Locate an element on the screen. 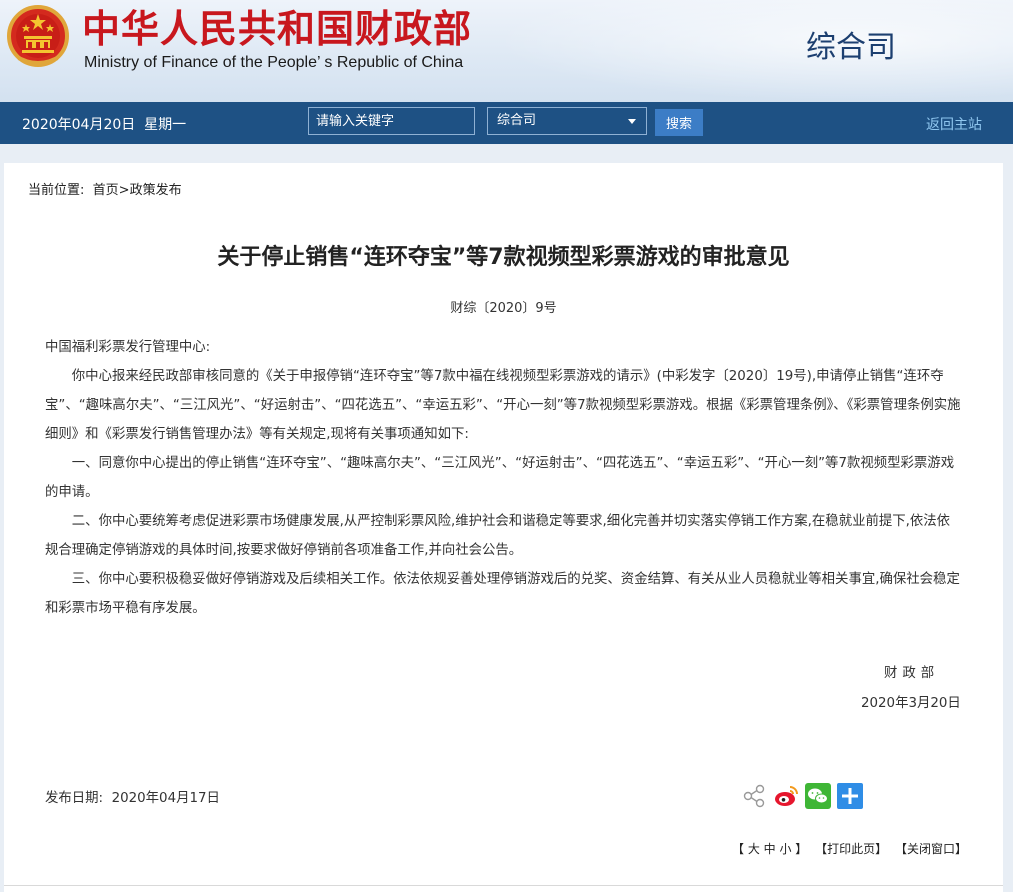 The width and height of the screenshot is (1013, 892). sign-date: 2020年3月20日 is located at coordinates (911, 703).